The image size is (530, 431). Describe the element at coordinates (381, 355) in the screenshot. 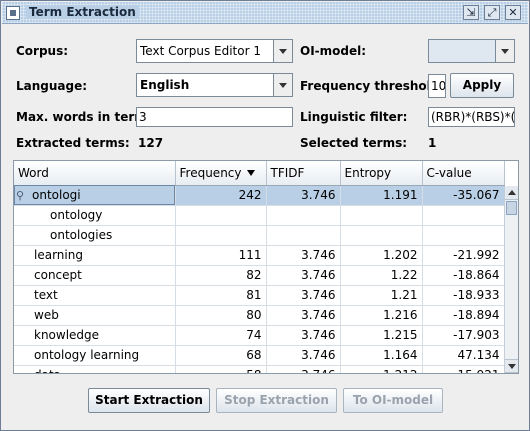

I see `cell-entropy: 1.164` at that location.